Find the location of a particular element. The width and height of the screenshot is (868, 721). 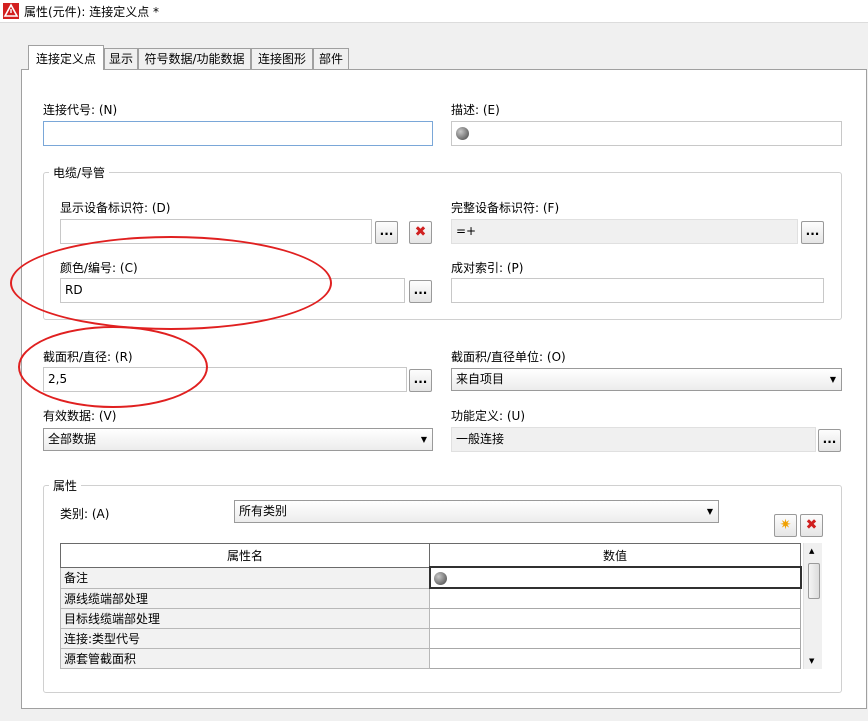

property-name-cell: 目标线缆端部处理 is located at coordinates (245, 618).